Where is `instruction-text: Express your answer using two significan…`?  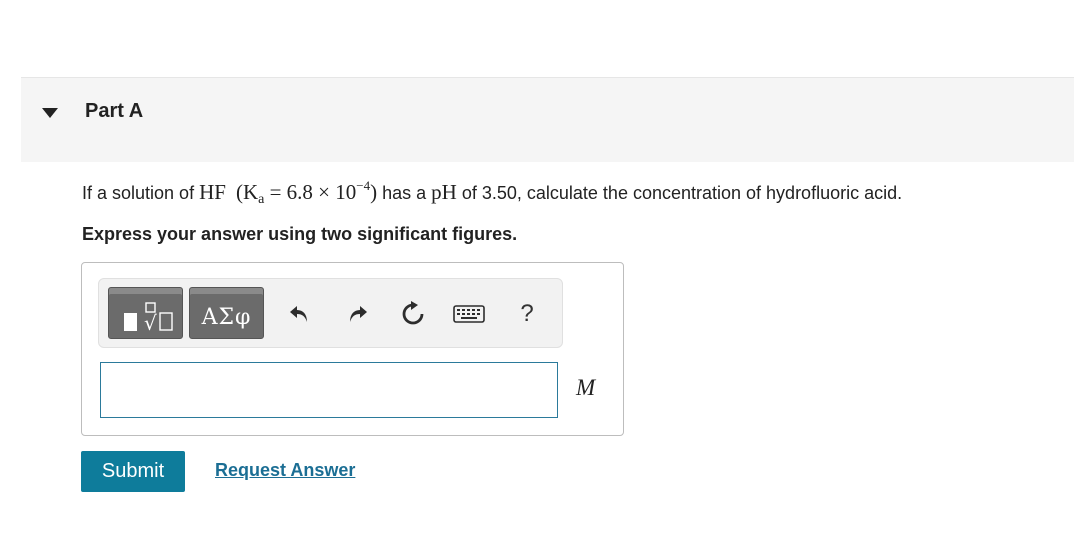 instruction-text: Express your answer using two significan… is located at coordinates (300, 234).